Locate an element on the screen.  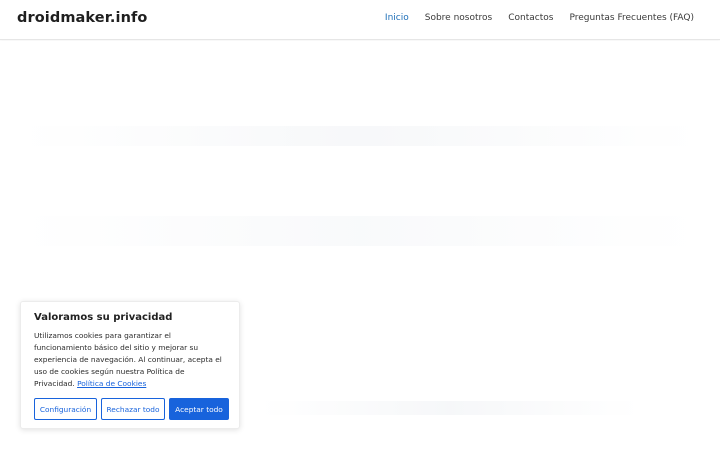
hero-faint-heading is located at coordinates (360, 136).